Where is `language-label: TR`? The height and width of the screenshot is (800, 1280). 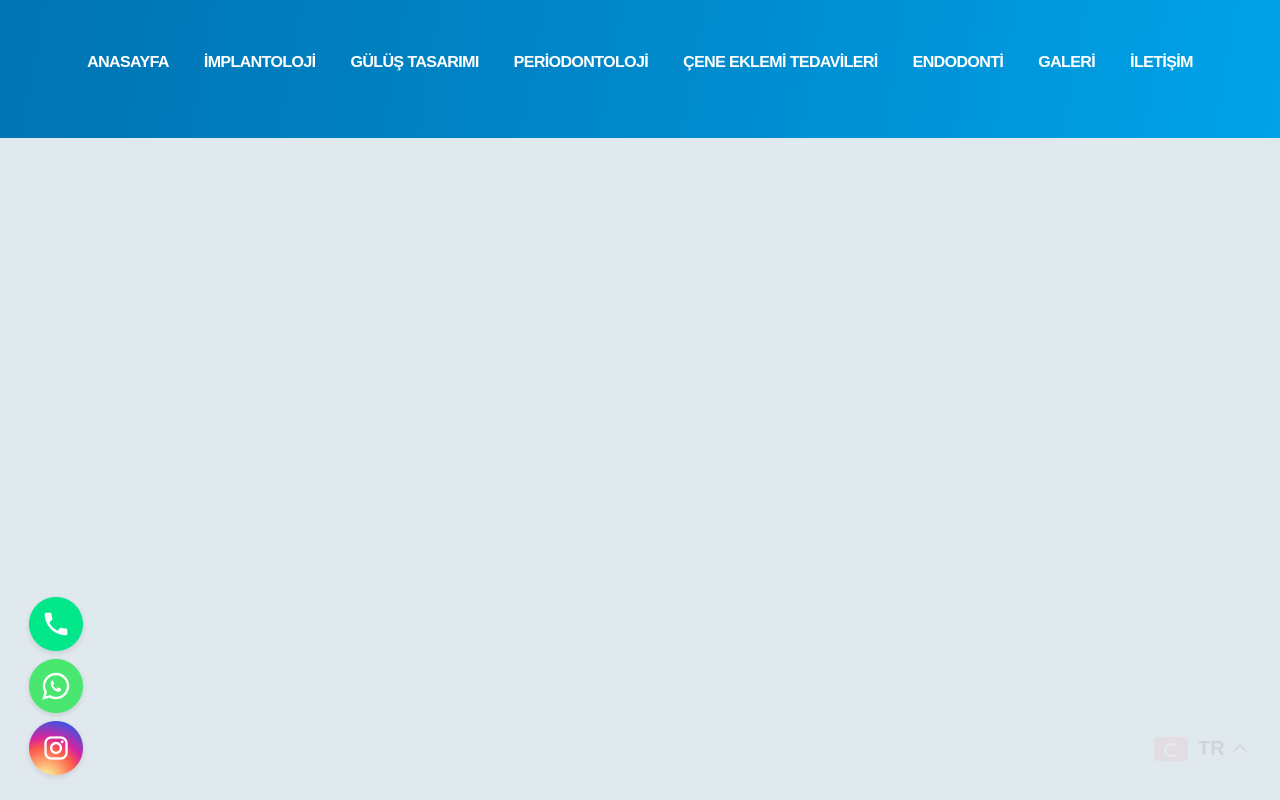 language-label: TR is located at coordinates (1211, 748).